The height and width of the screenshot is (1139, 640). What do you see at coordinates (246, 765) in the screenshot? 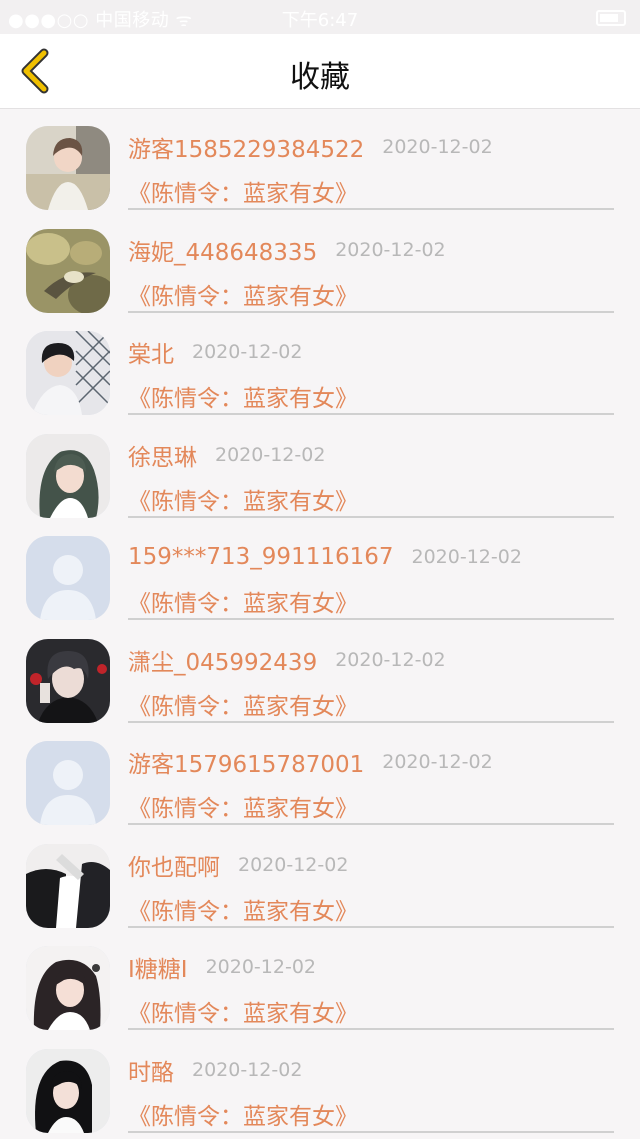
I see `username: 游客1579615787001` at bounding box center [246, 765].